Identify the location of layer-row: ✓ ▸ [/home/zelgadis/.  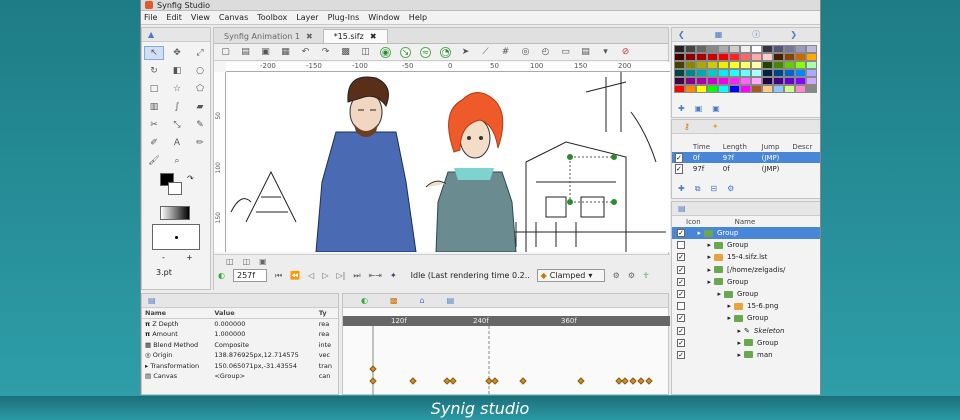
(746, 270).